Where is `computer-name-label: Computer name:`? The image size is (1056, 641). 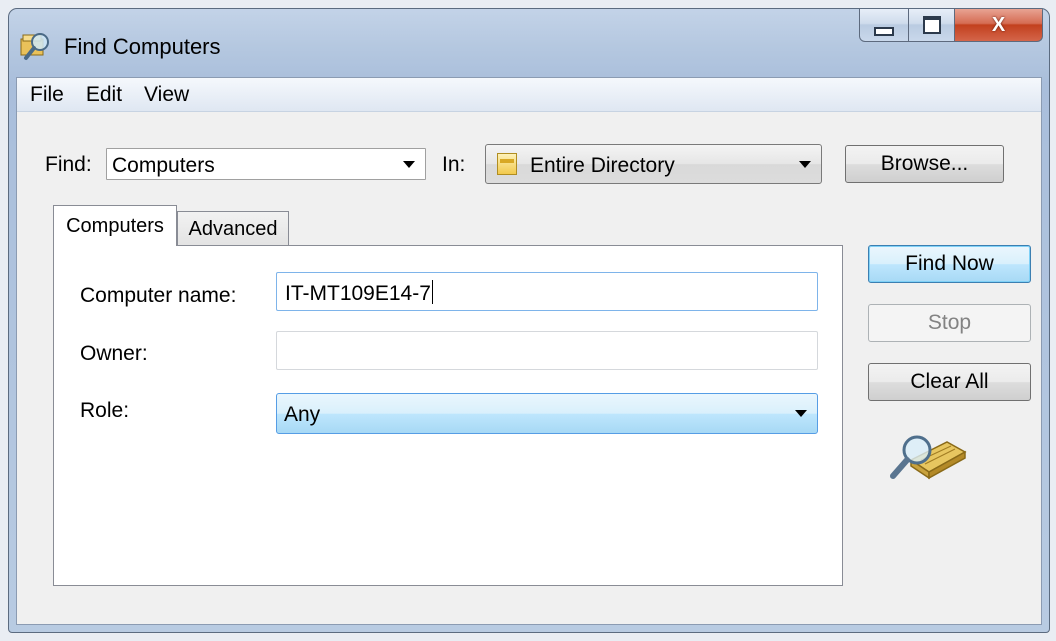
computer-name-label: Computer name: is located at coordinates (158, 295).